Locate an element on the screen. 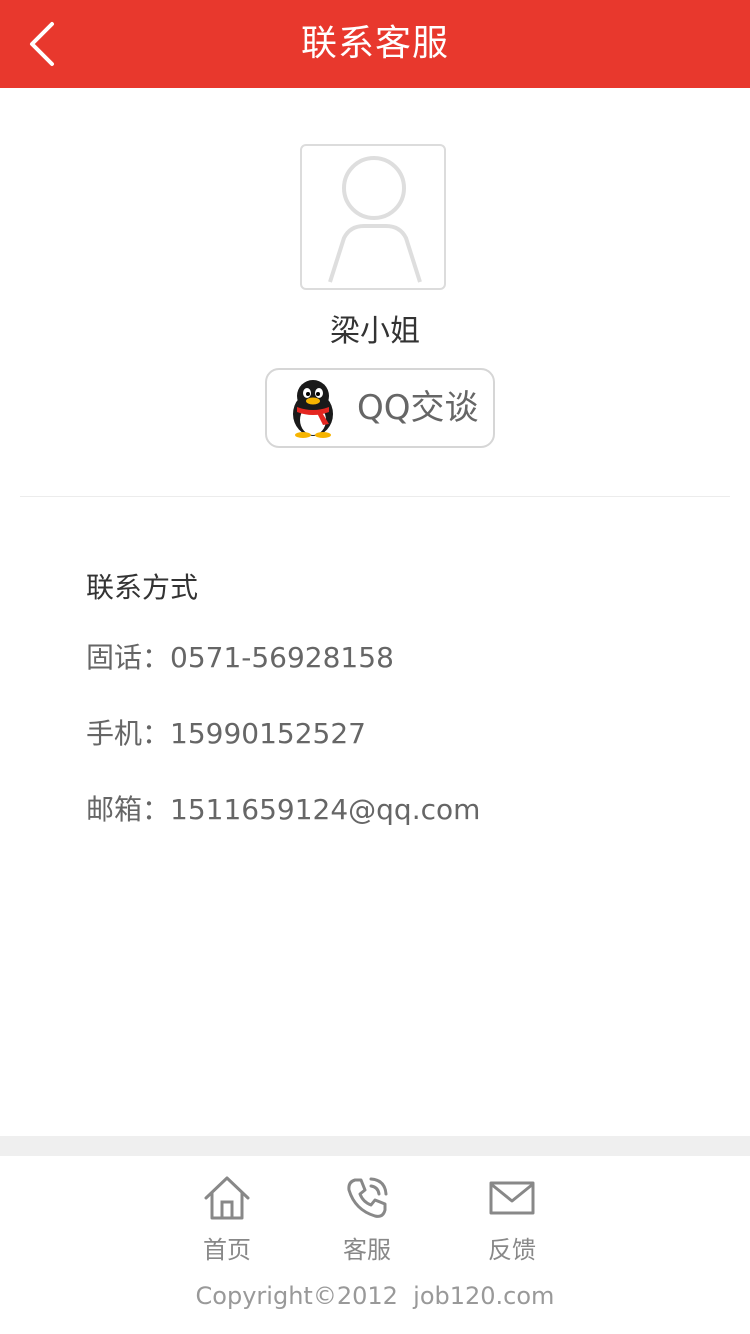  qq-chat-button: QQ交谈 is located at coordinates (380, 408).